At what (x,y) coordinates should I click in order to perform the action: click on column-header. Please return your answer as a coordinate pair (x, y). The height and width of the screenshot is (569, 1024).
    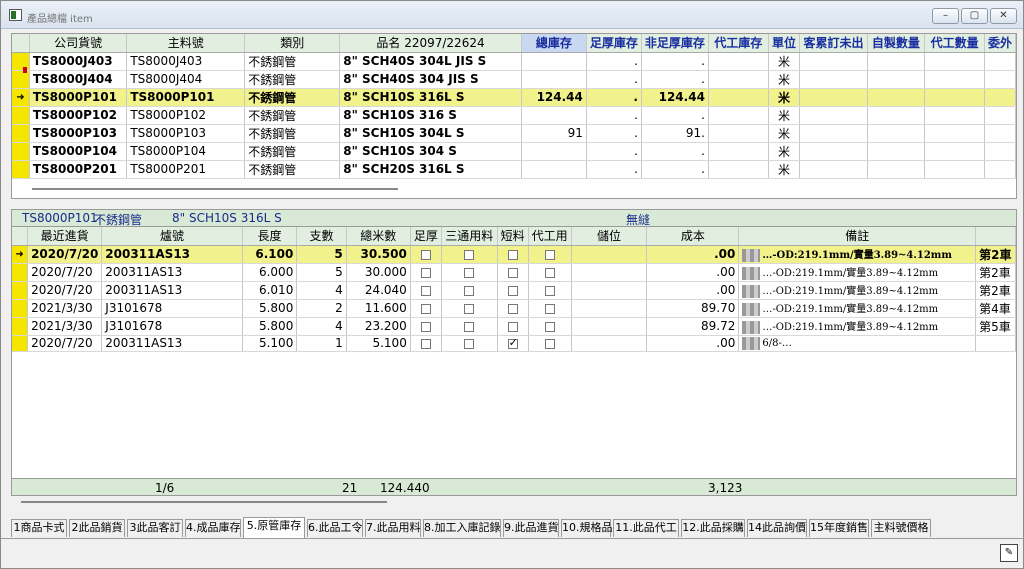
    Looking at the image, I should click on (995, 236).